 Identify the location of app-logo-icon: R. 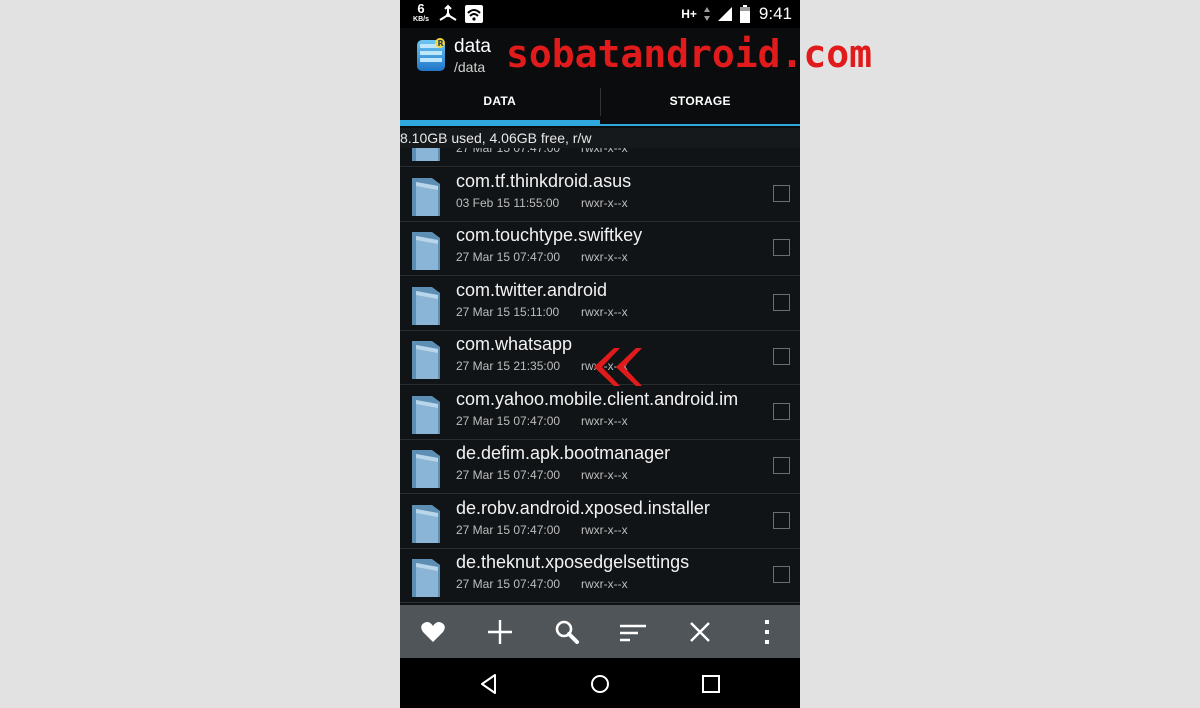
(431, 55).